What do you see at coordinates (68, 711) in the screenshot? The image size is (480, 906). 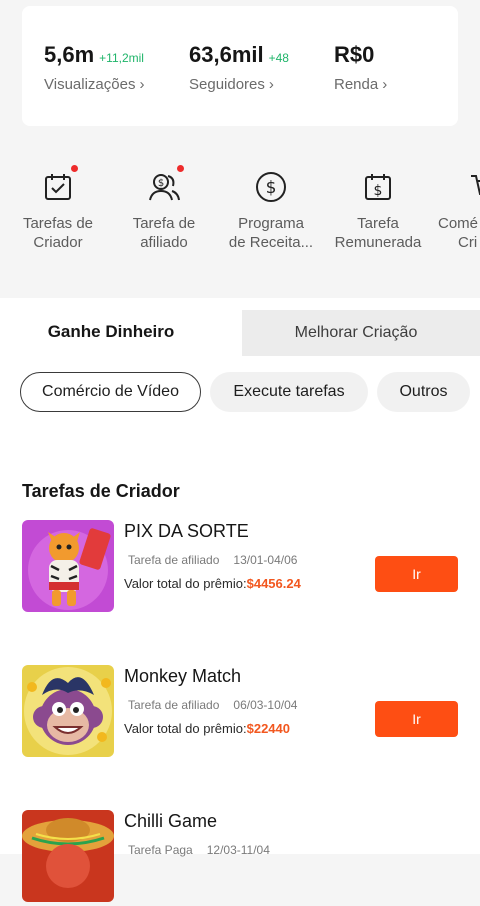 I see `monkey-game-thumbnail` at bounding box center [68, 711].